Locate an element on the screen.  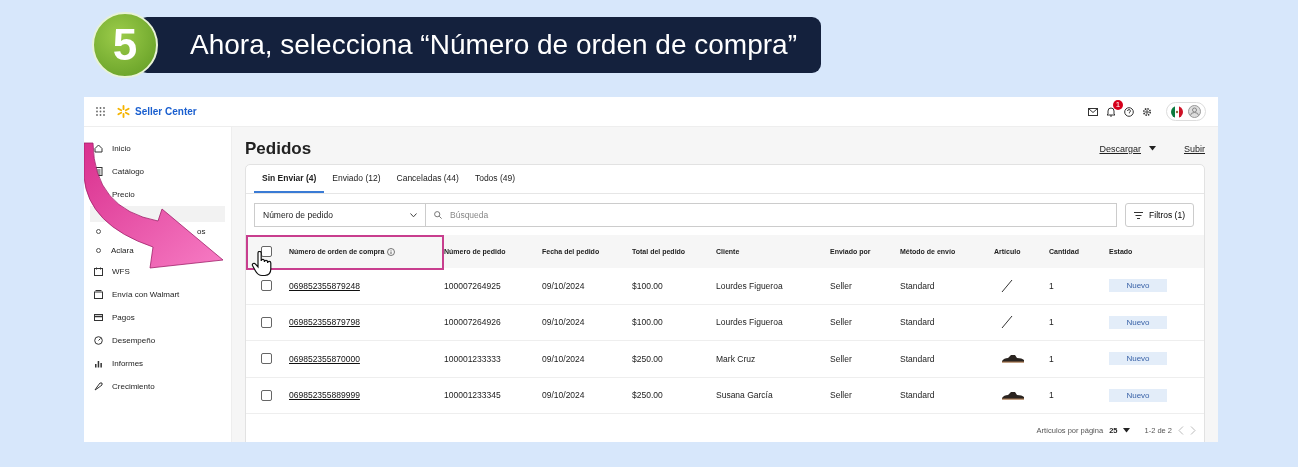
order-link: 069852355870000 is located at coordinates (324, 358).